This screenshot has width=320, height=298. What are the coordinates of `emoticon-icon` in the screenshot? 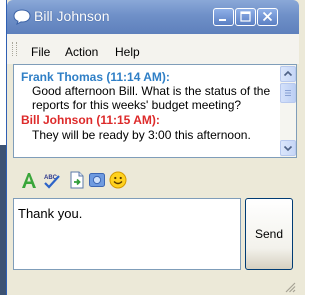 It's located at (118, 180).